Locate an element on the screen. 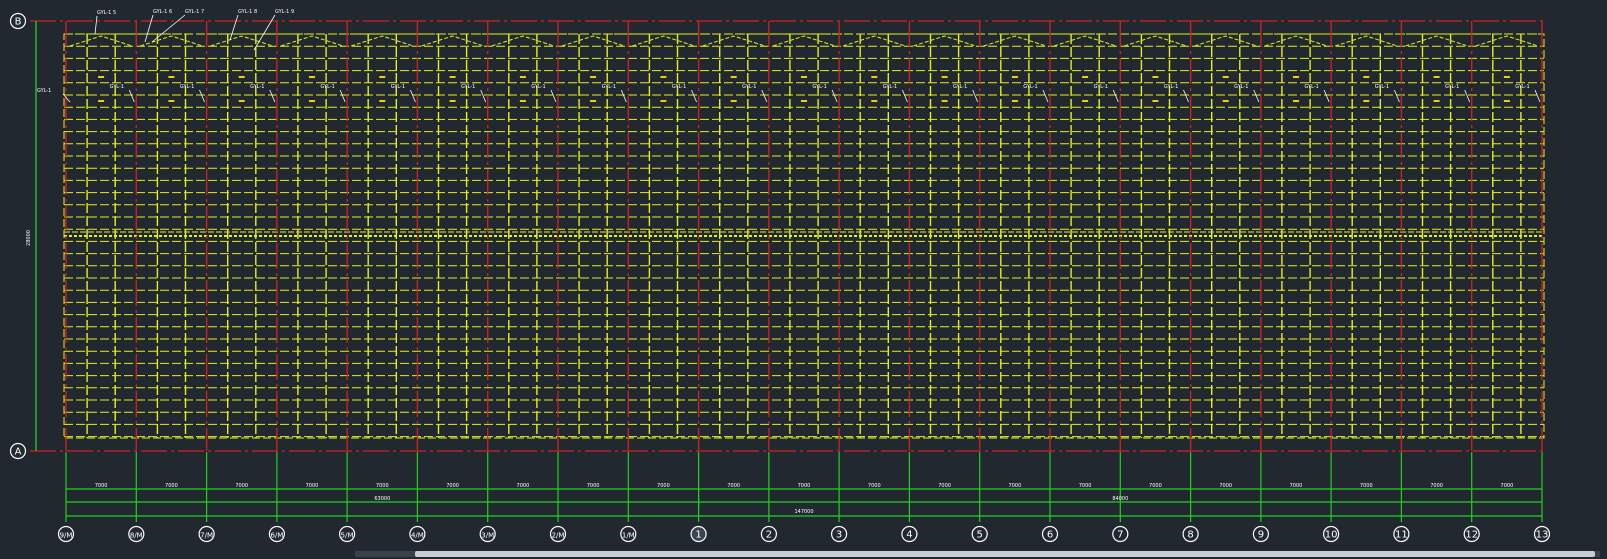  leader-label: GYL-1 8 is located at coordinates (247, 12).